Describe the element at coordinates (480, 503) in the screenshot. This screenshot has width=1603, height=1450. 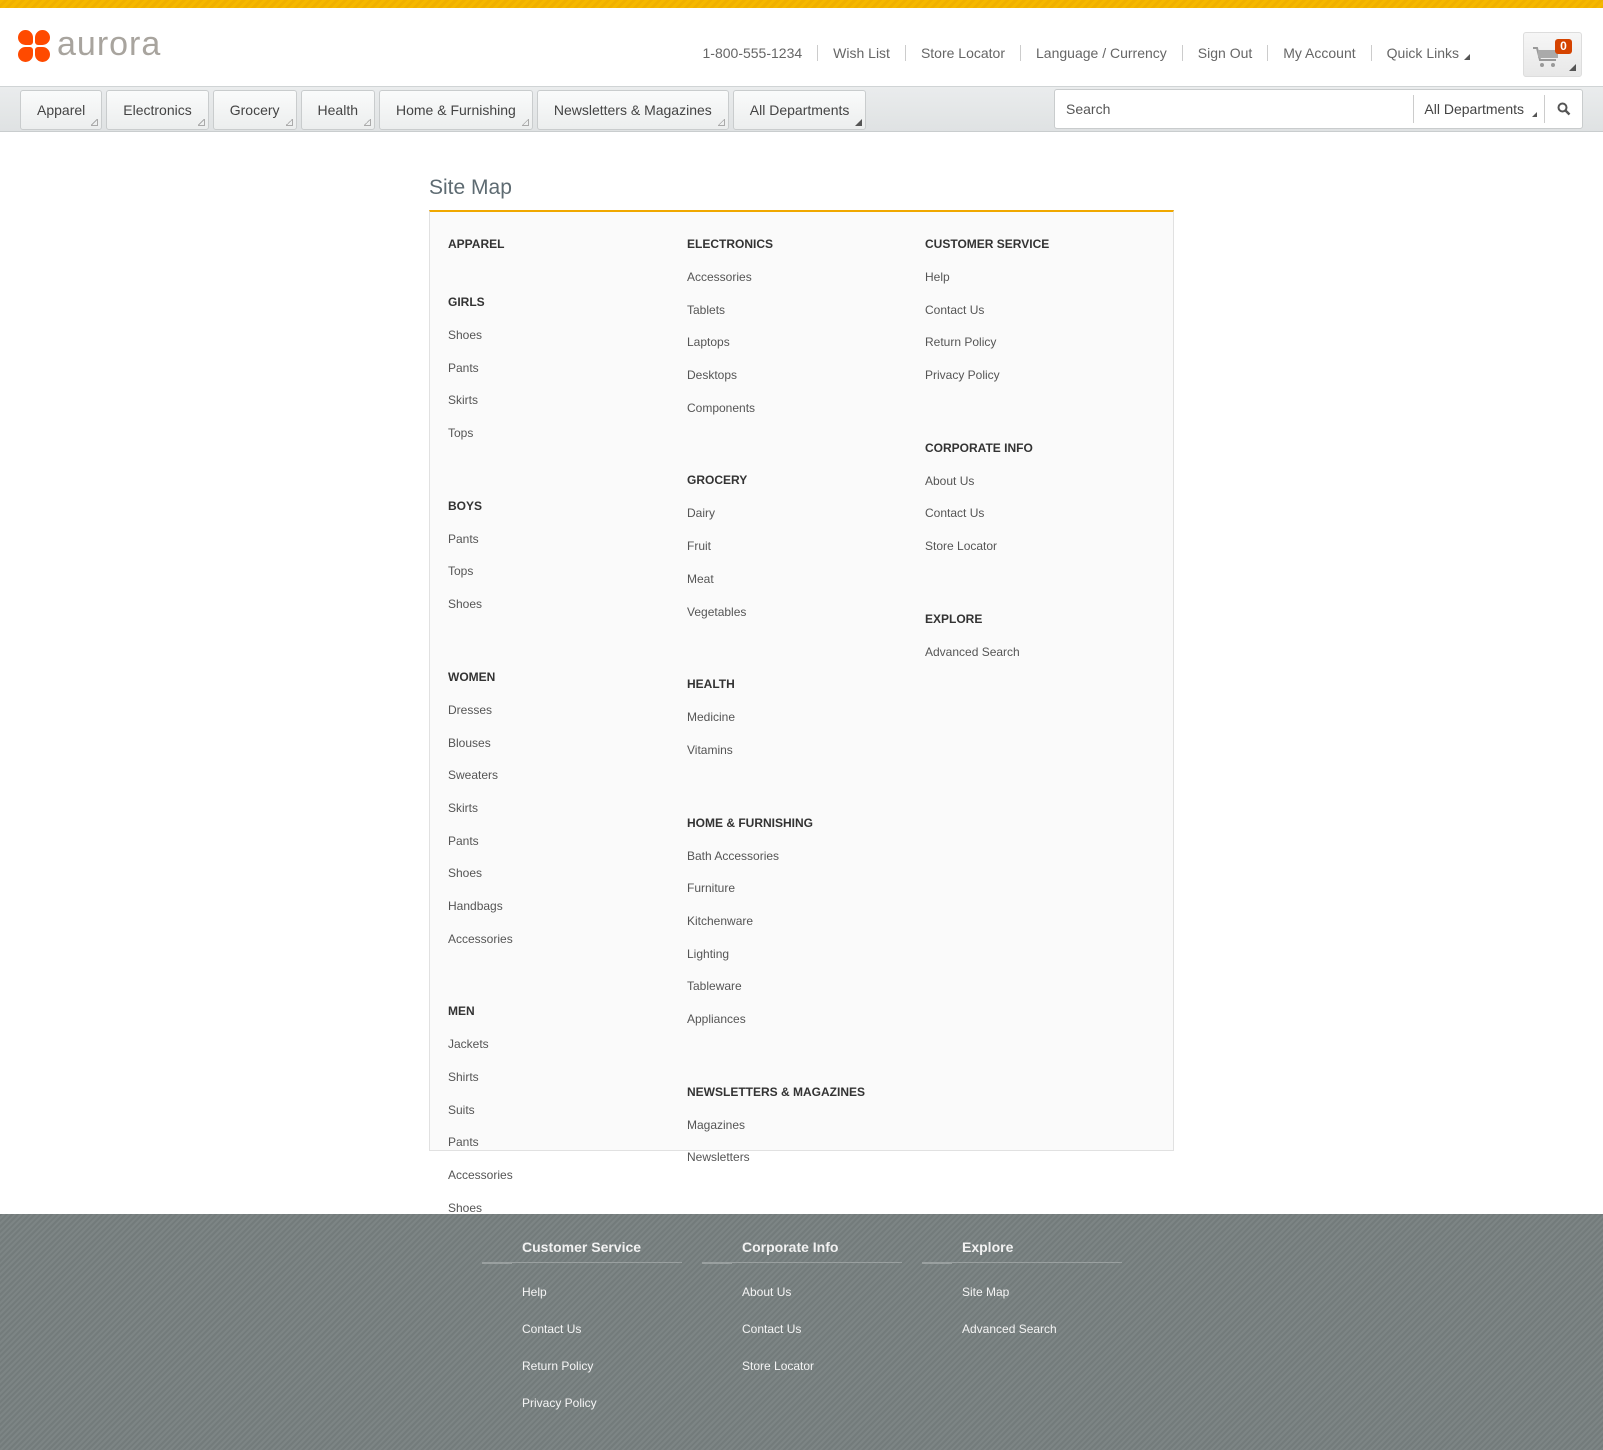
I see `sitemap-section-boys: BOYS` at that location.